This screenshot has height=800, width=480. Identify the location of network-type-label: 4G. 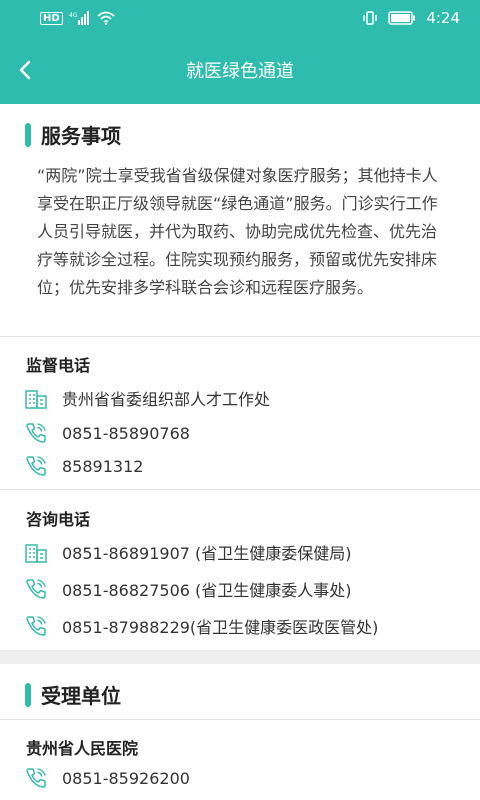
(73, 15).